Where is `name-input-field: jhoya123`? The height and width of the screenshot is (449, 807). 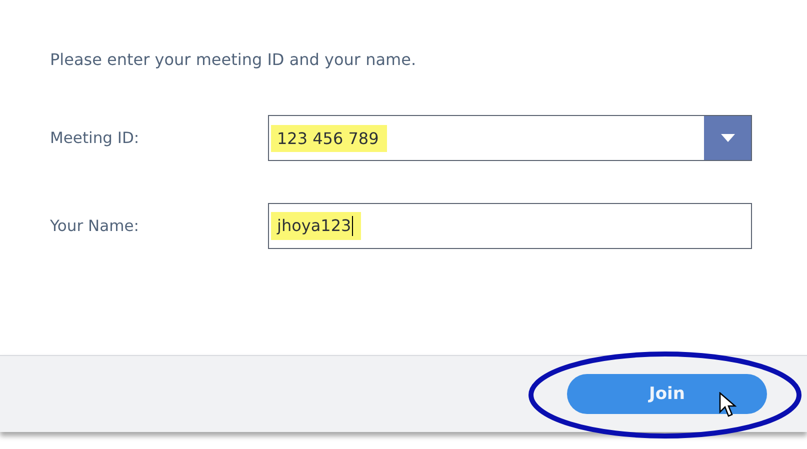
name-input-field: jhoya123 is located at coordinates (510, 226).